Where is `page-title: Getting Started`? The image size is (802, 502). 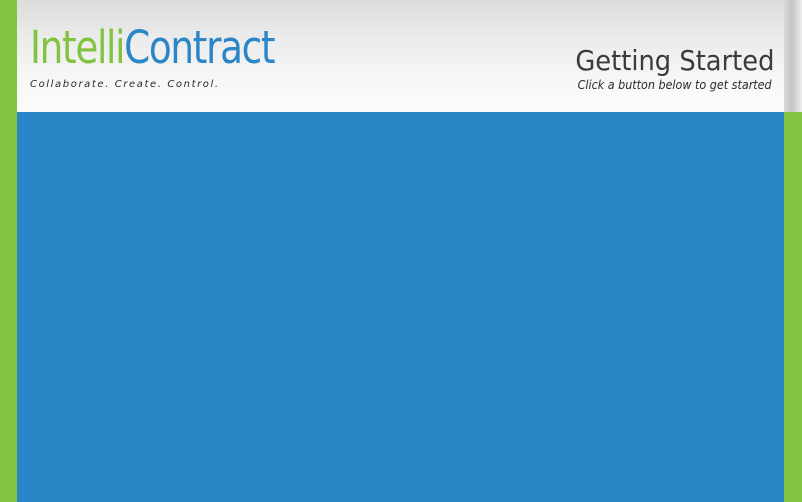 page-title: Getting Started is located at coordinates (674, 60).